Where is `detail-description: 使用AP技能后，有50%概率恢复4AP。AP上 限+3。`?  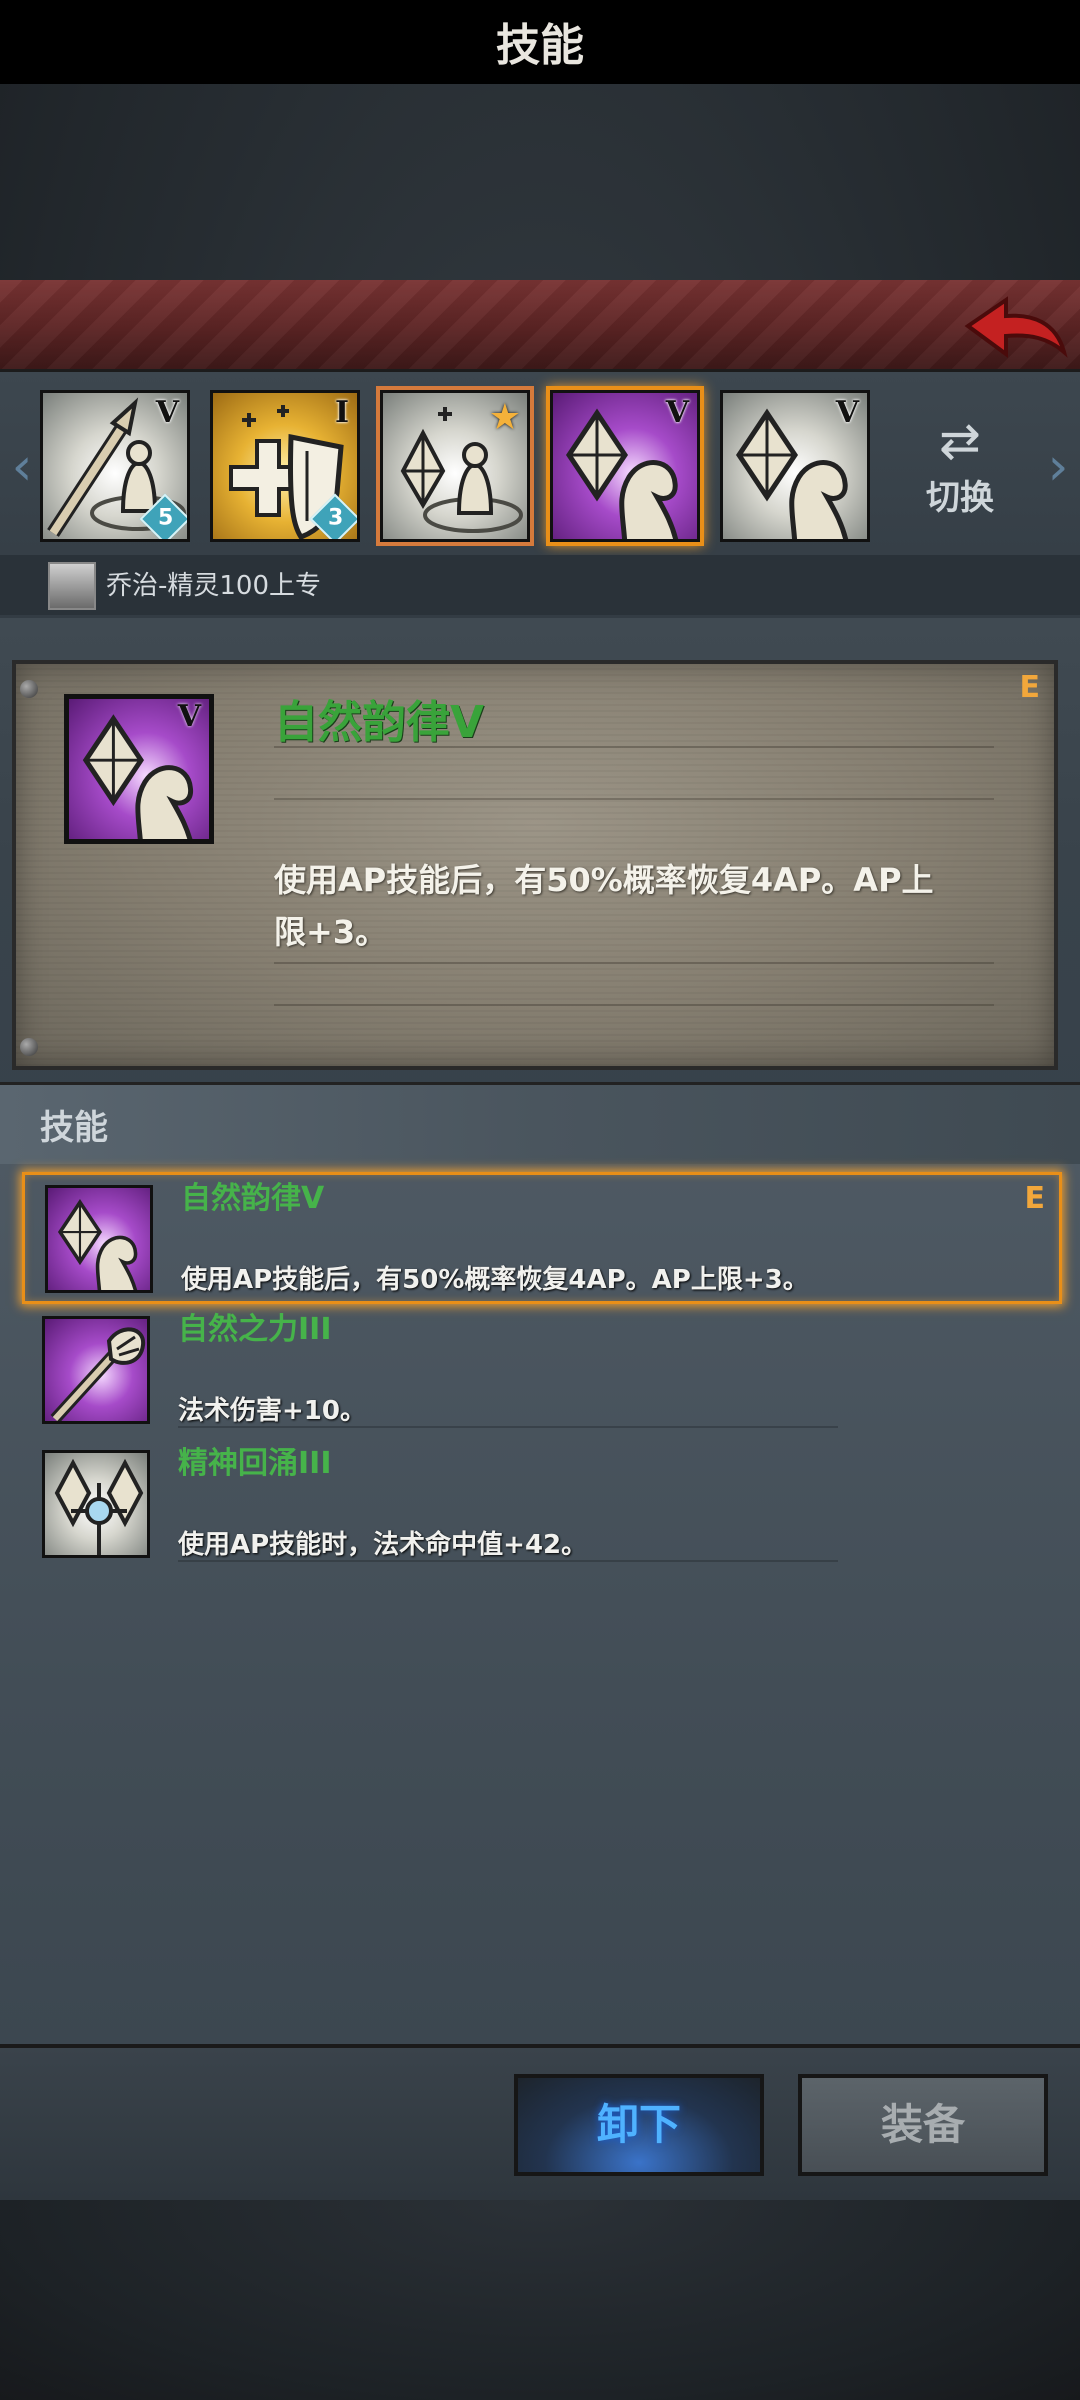 detail-description: 使用AP技能后，有50%概率恢复4AP。AP上 限+3。 is located at coordinates (624, 906).